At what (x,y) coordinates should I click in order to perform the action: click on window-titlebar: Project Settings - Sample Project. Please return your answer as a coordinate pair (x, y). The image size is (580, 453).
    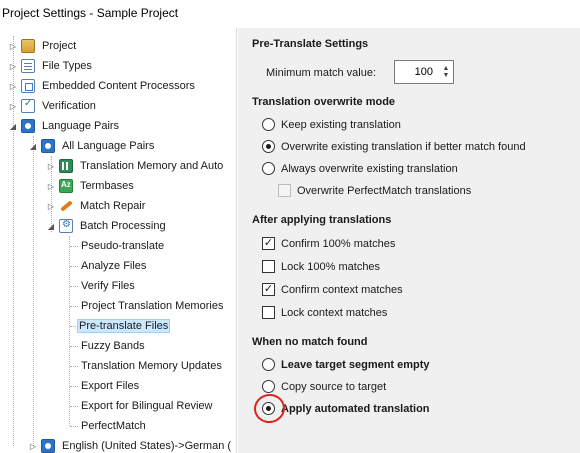
    Looking at the image, I should click on (290, 14).